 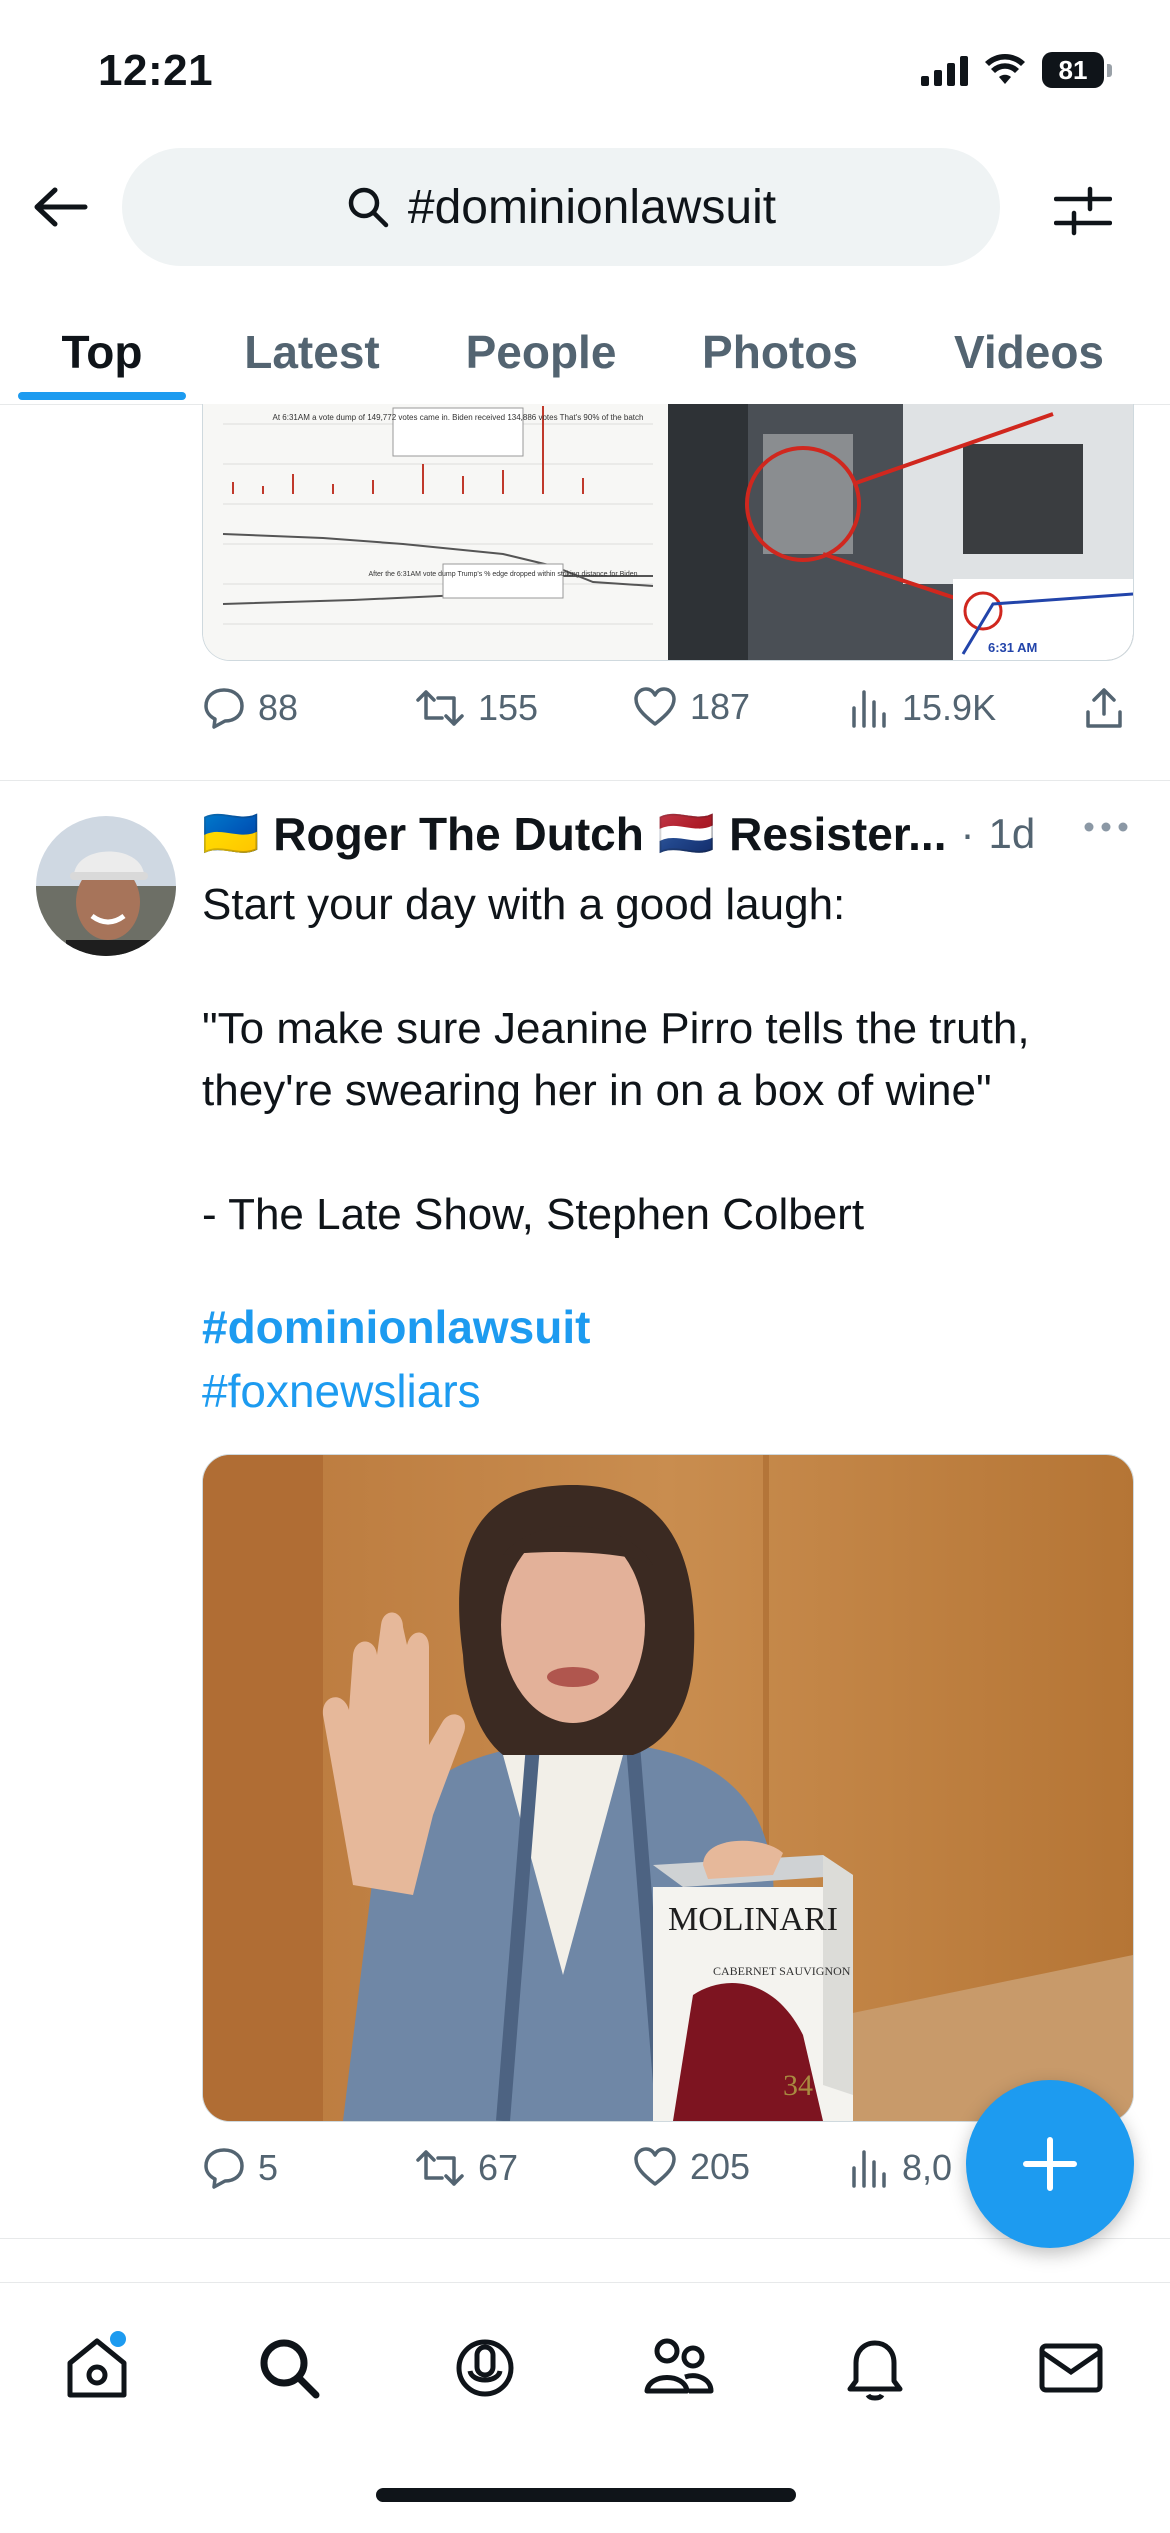 I want to click on nav-spaces, so click(x=485, y=2368).